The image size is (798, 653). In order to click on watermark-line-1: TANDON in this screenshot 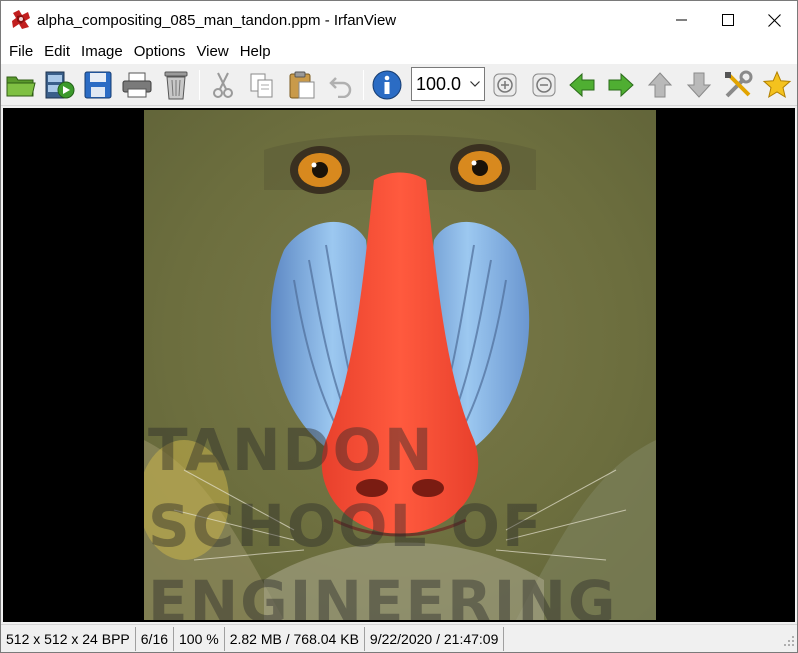, I will do `click(291, 450)`.